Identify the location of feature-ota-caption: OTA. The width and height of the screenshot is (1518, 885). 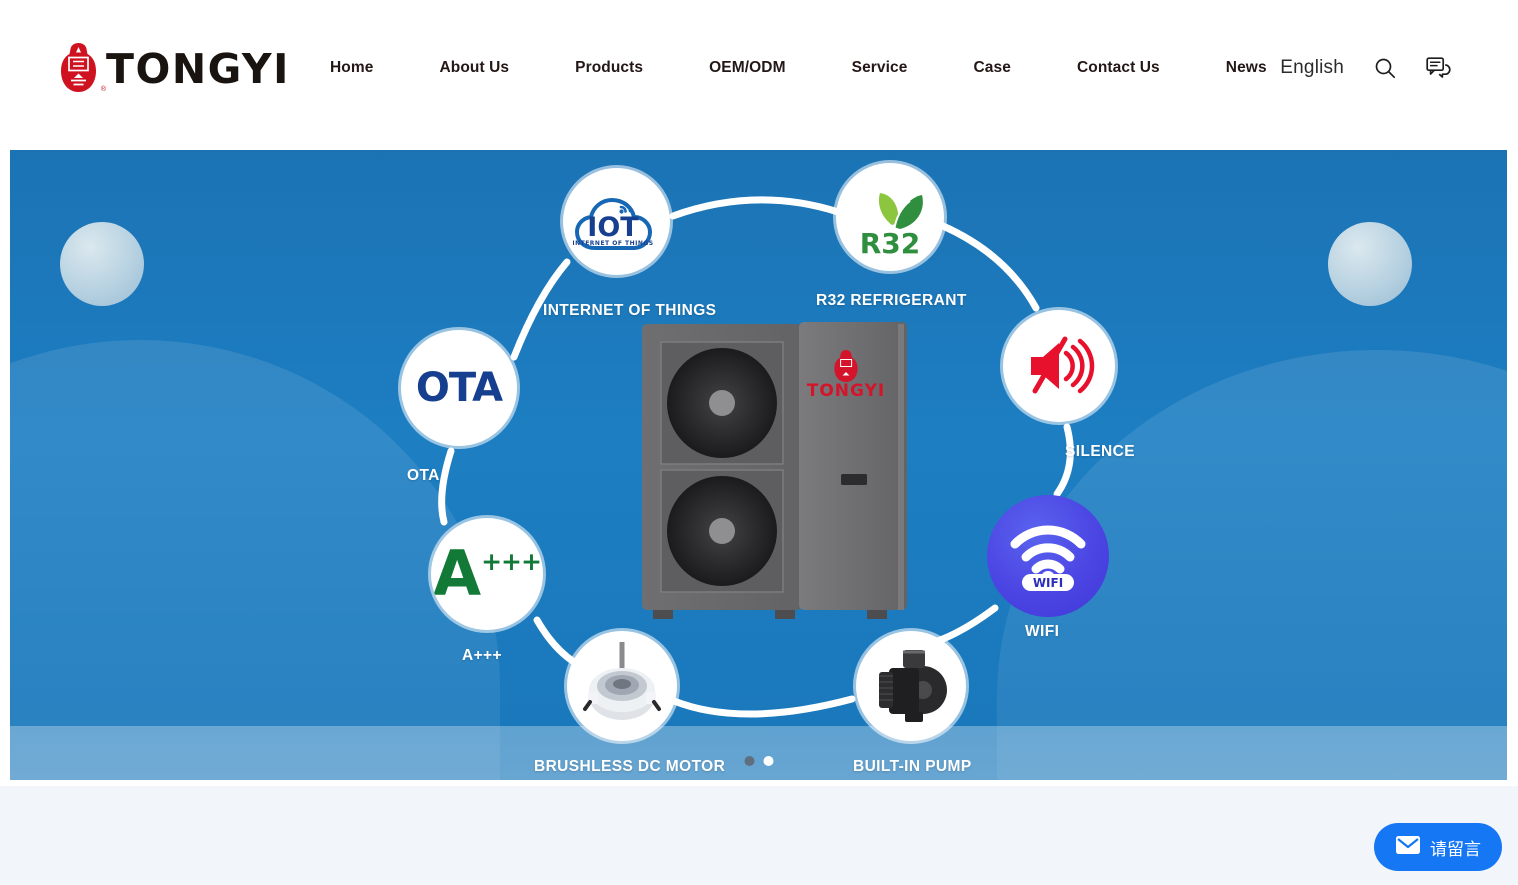
(423, 475).